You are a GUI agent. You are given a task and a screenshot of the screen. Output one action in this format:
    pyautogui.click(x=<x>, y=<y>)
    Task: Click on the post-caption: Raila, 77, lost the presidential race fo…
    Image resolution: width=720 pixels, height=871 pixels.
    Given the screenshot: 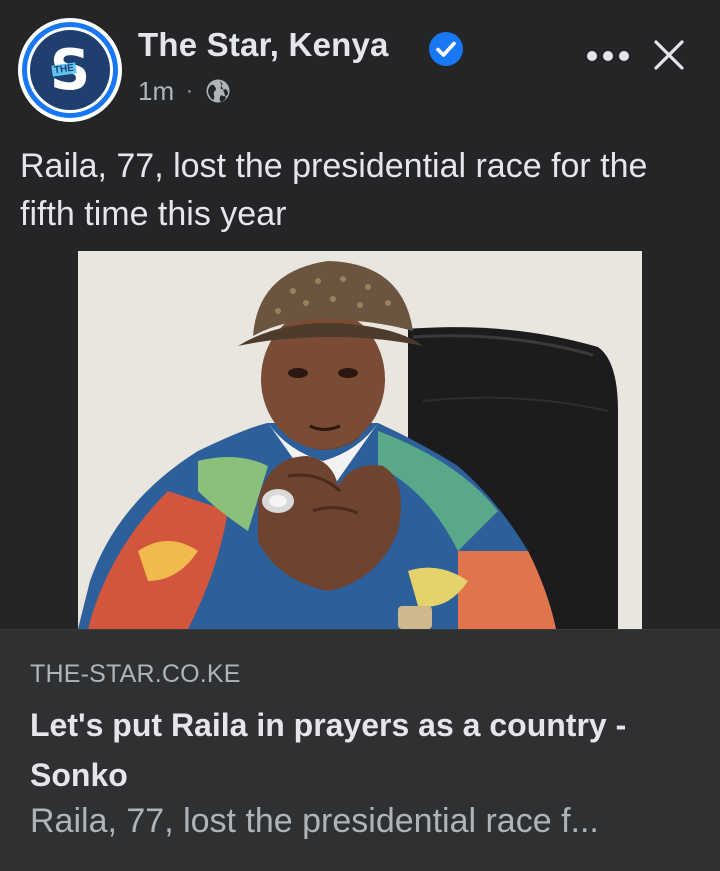 What is the action you would take?
    pyautogui.click(x=334, y=190)
    